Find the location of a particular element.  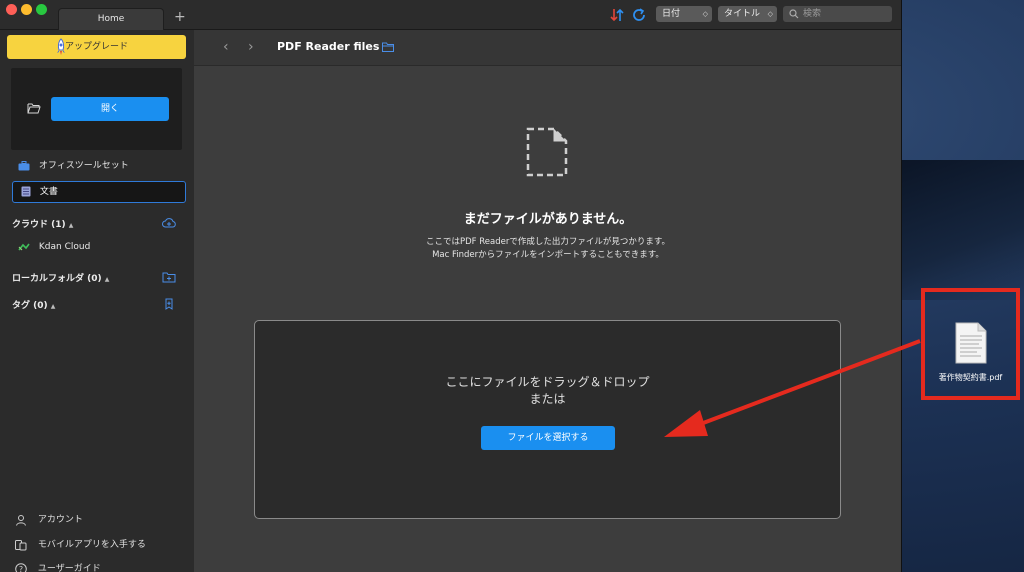

upgrade-label: アップグレード is located at coordinates (96, 47).